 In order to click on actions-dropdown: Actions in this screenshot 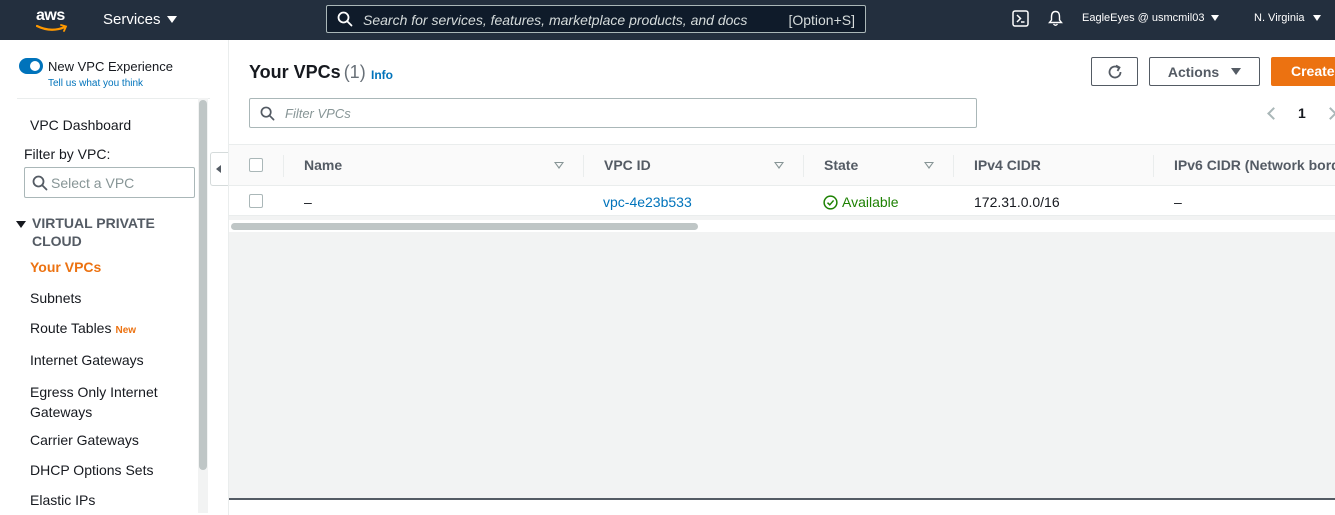, I will do `click(1204, 71)`.